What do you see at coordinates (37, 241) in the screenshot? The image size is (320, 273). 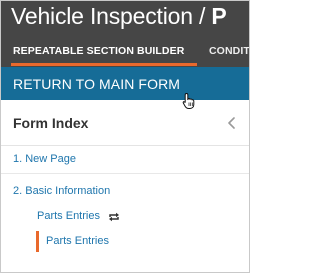 I see `active-item-marker` at bounding box center [37, 241].